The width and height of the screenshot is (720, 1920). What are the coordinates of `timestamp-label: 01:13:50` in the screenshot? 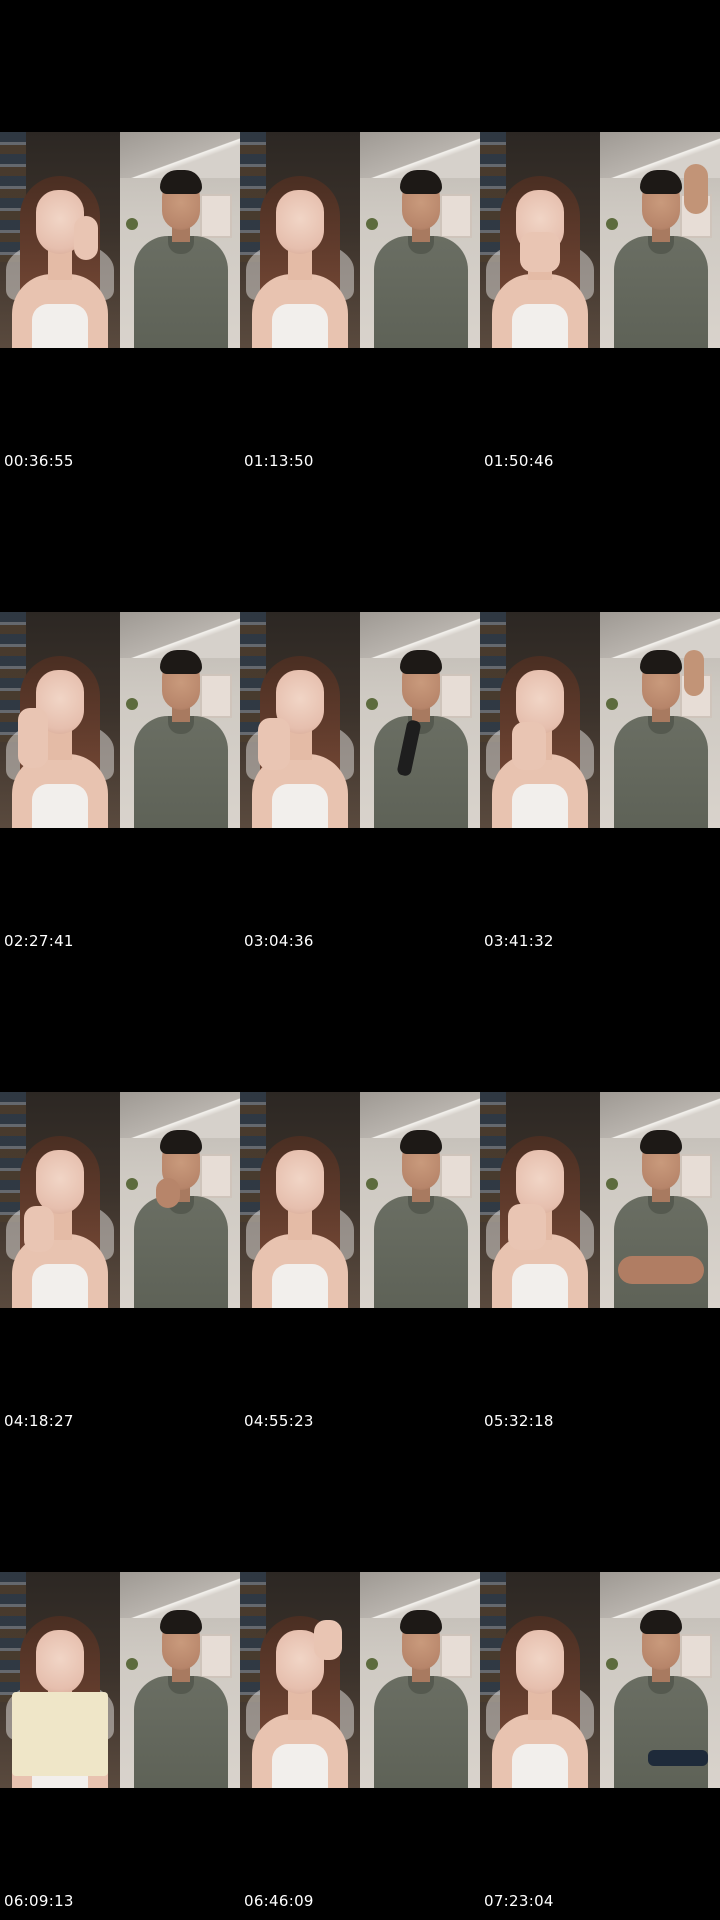 It's located at (279, 461).